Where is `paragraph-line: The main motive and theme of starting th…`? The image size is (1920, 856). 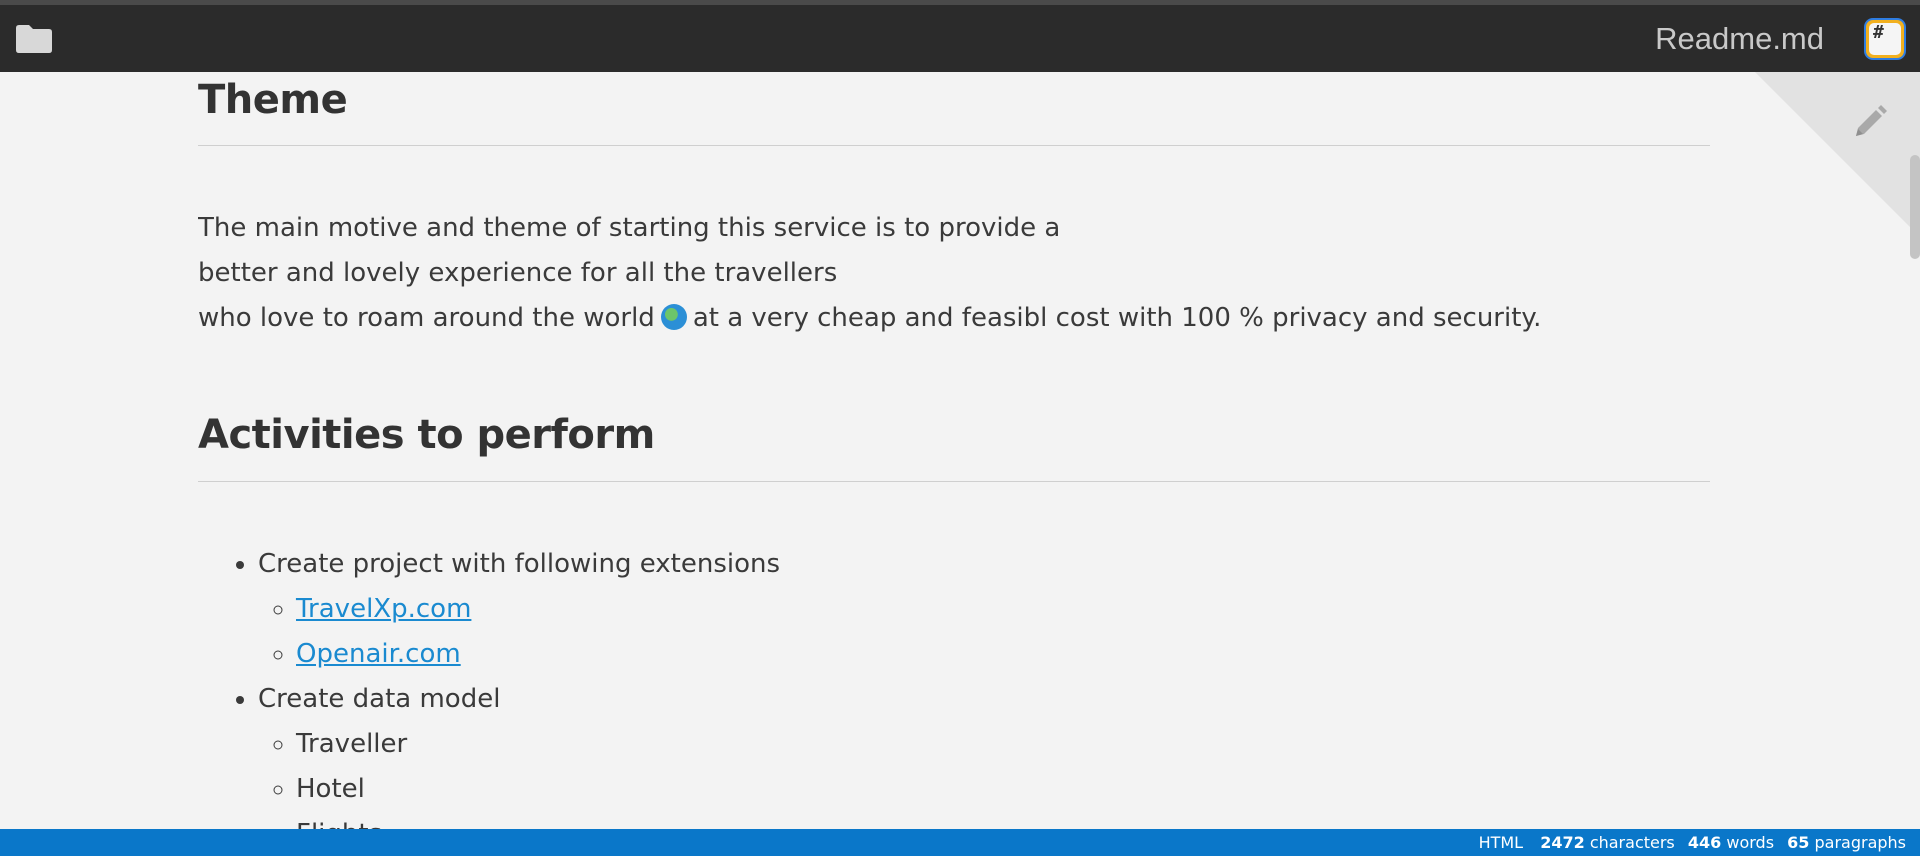 paragraph-line: The main motive and theme of starting th… is located at coordinates (629, 228).